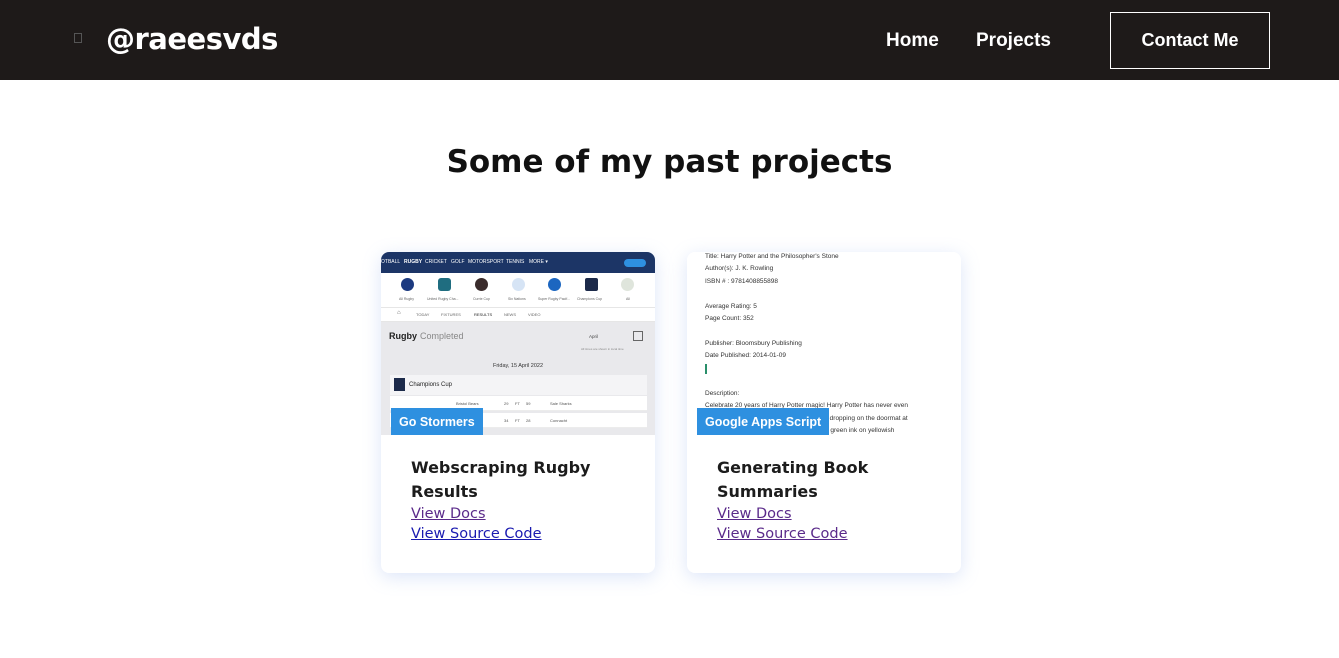  What do you see at coordinates (486, 262) in the screenshot?
I see `thumb-nav-item: MOTORSPORT` at bounding box center [486, 262].